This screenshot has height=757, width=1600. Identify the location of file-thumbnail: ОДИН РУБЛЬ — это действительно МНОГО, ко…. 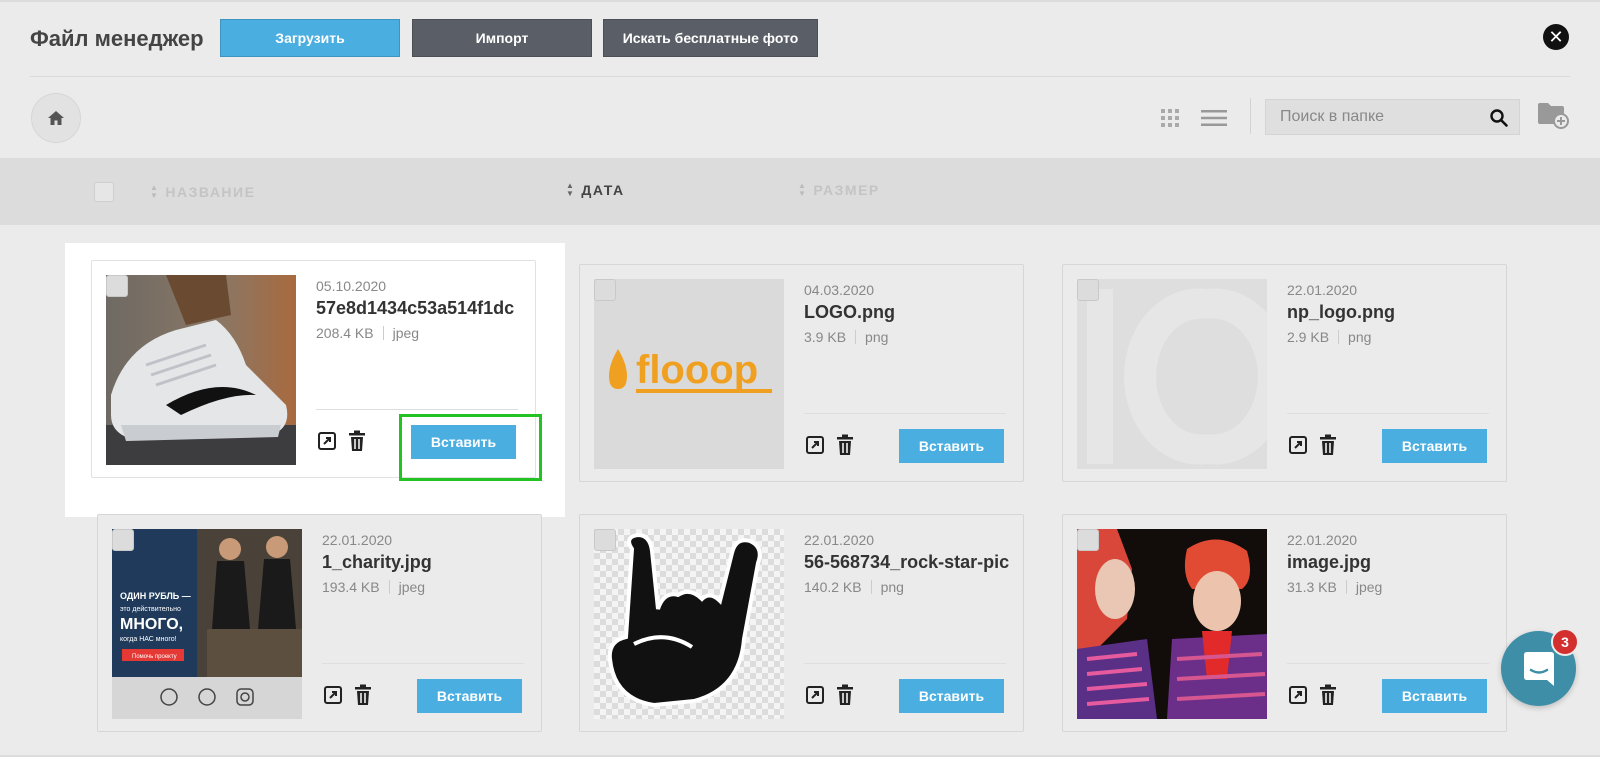
(207, 624).